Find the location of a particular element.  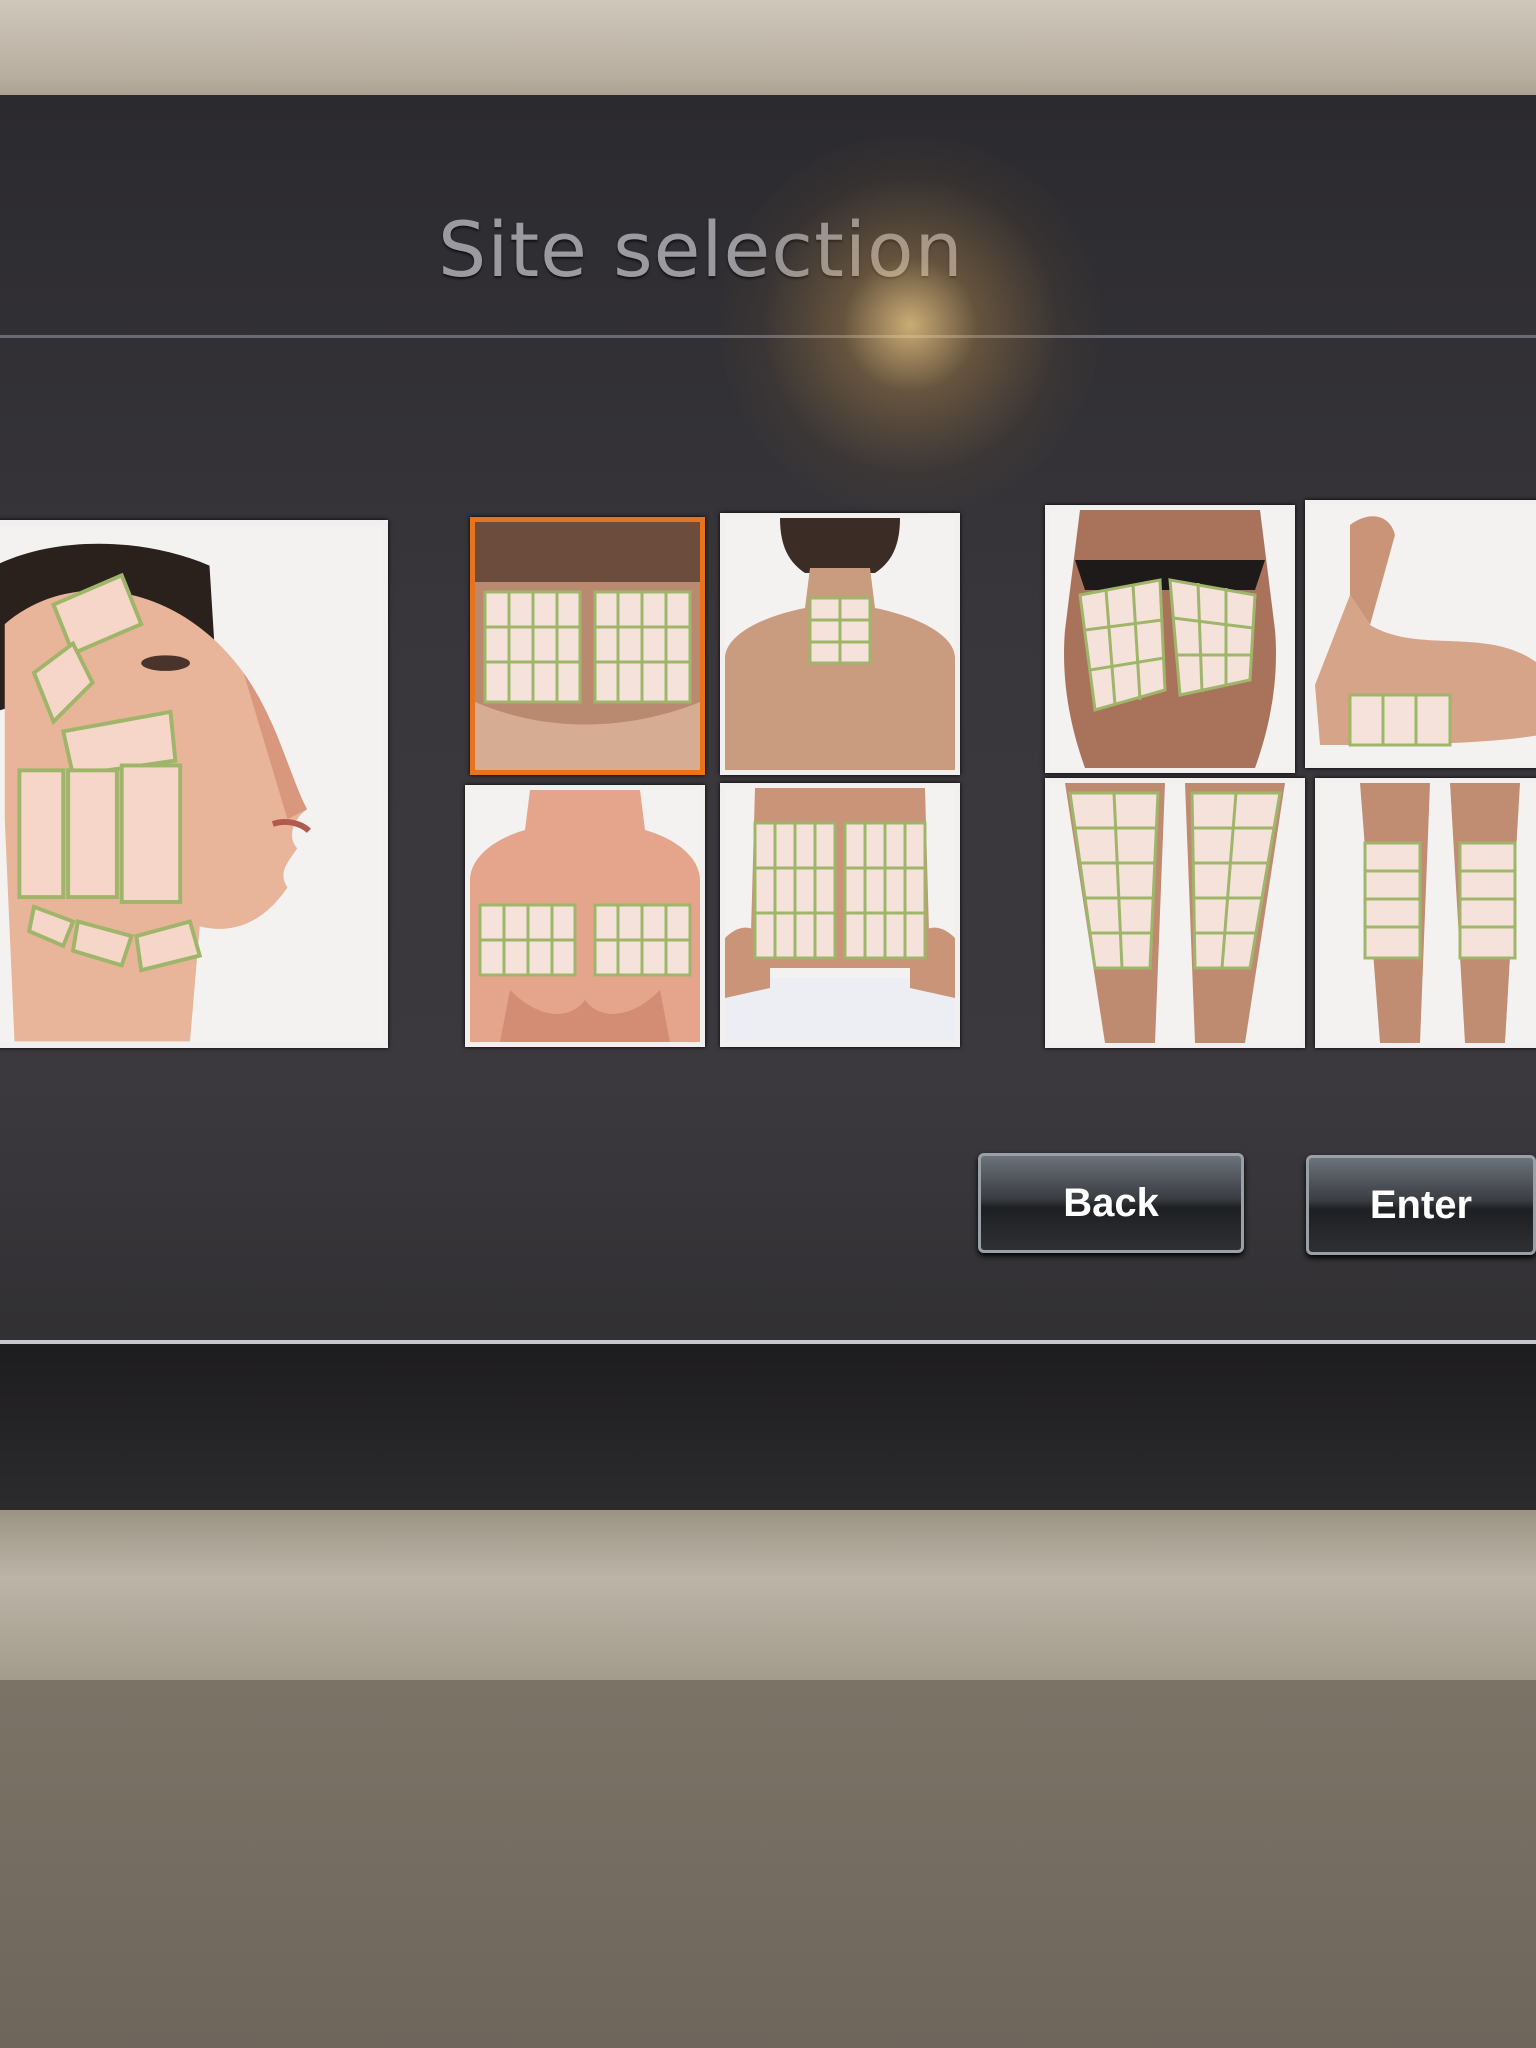

site-tile-calves is located at coordinates (1425, 913).